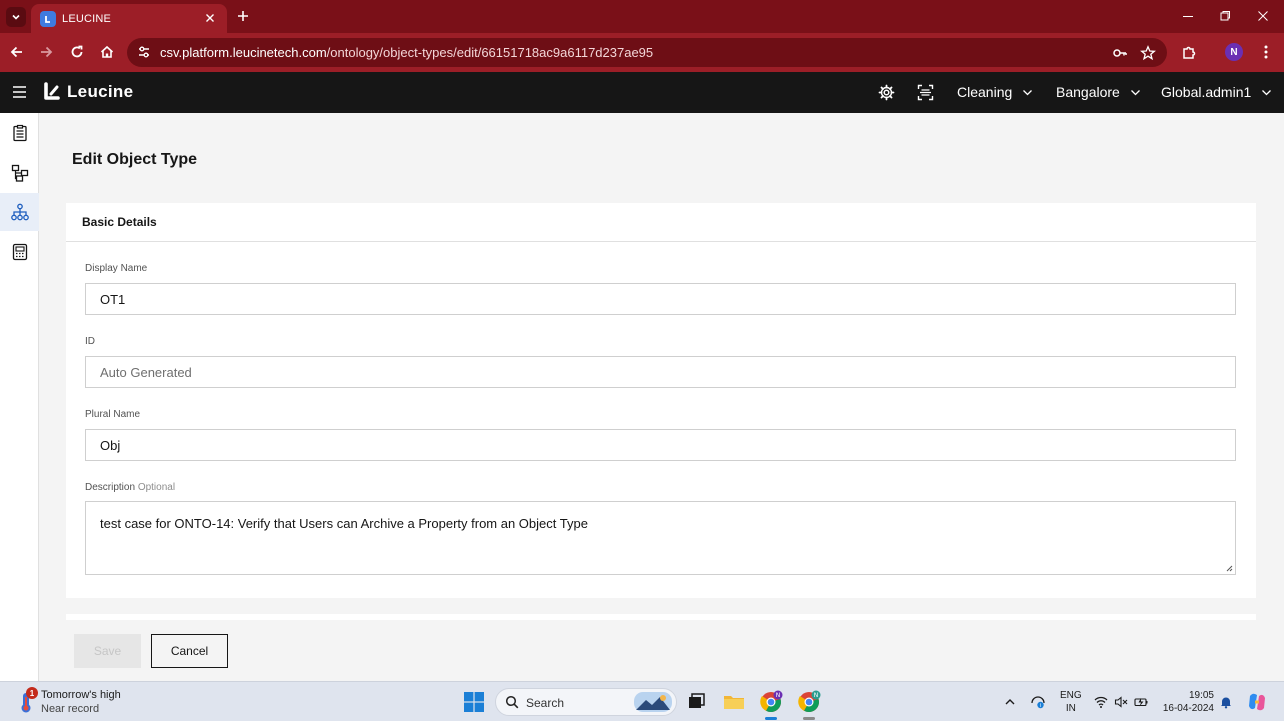  I want to click on chrome-profile-n2-icon: N, so click(809, 702).